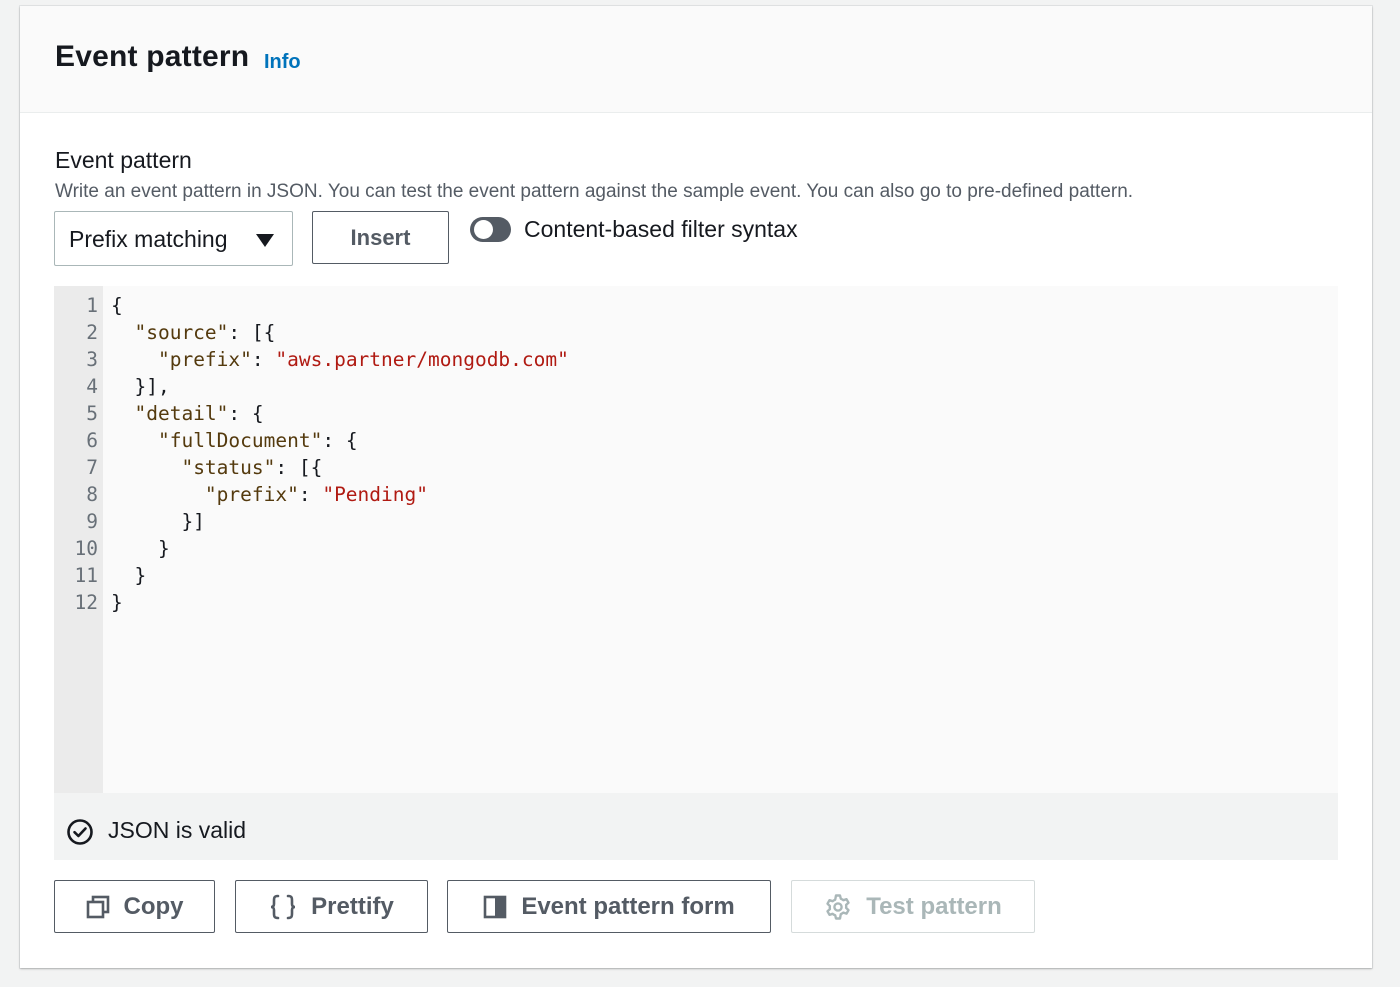 The height and width of the screenshot is (987, 1400). I want to click on json-key: "source", so click(181, 332).